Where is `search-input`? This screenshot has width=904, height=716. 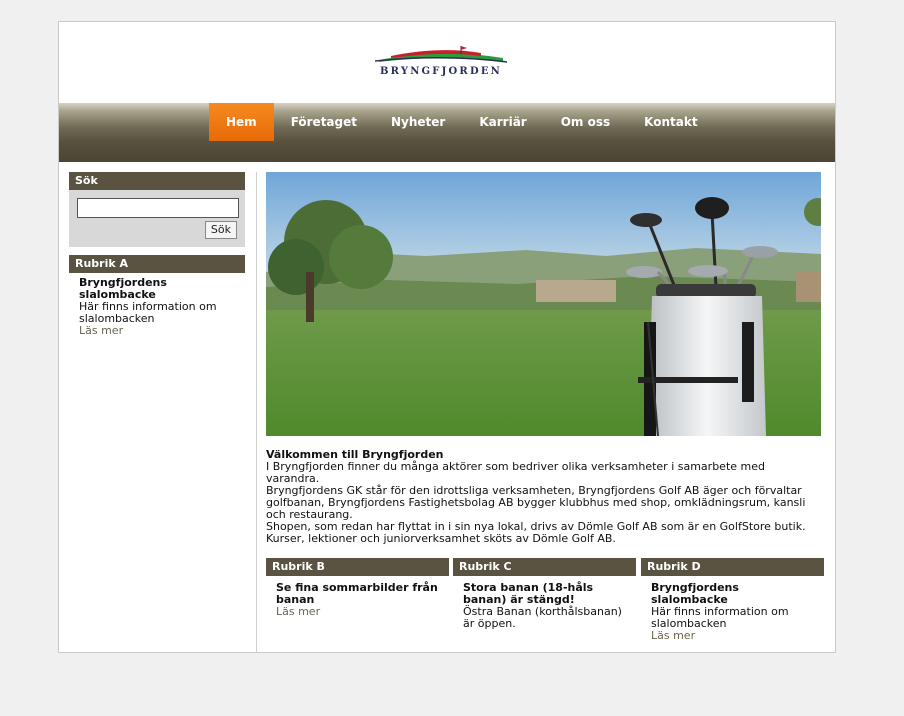 search-input is located at coordinates (158, 208).